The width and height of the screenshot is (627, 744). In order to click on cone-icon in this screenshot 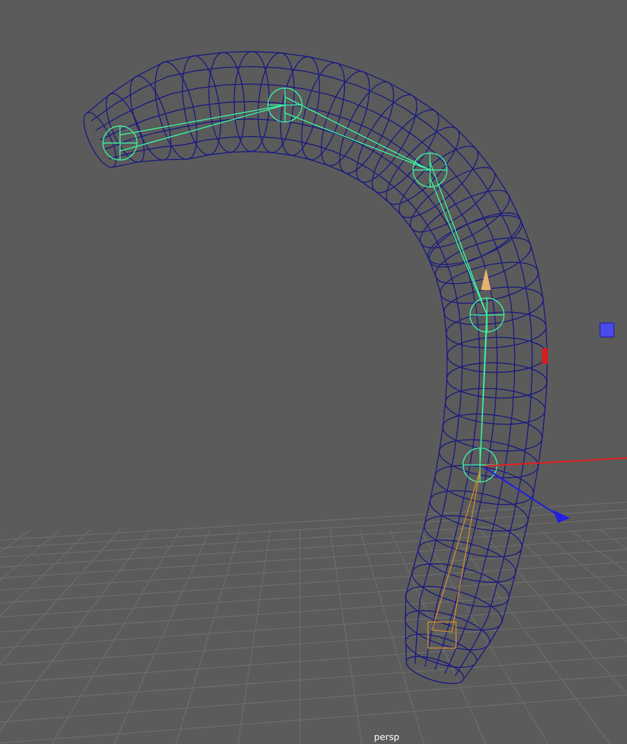, I will do `click(486, 279)`.